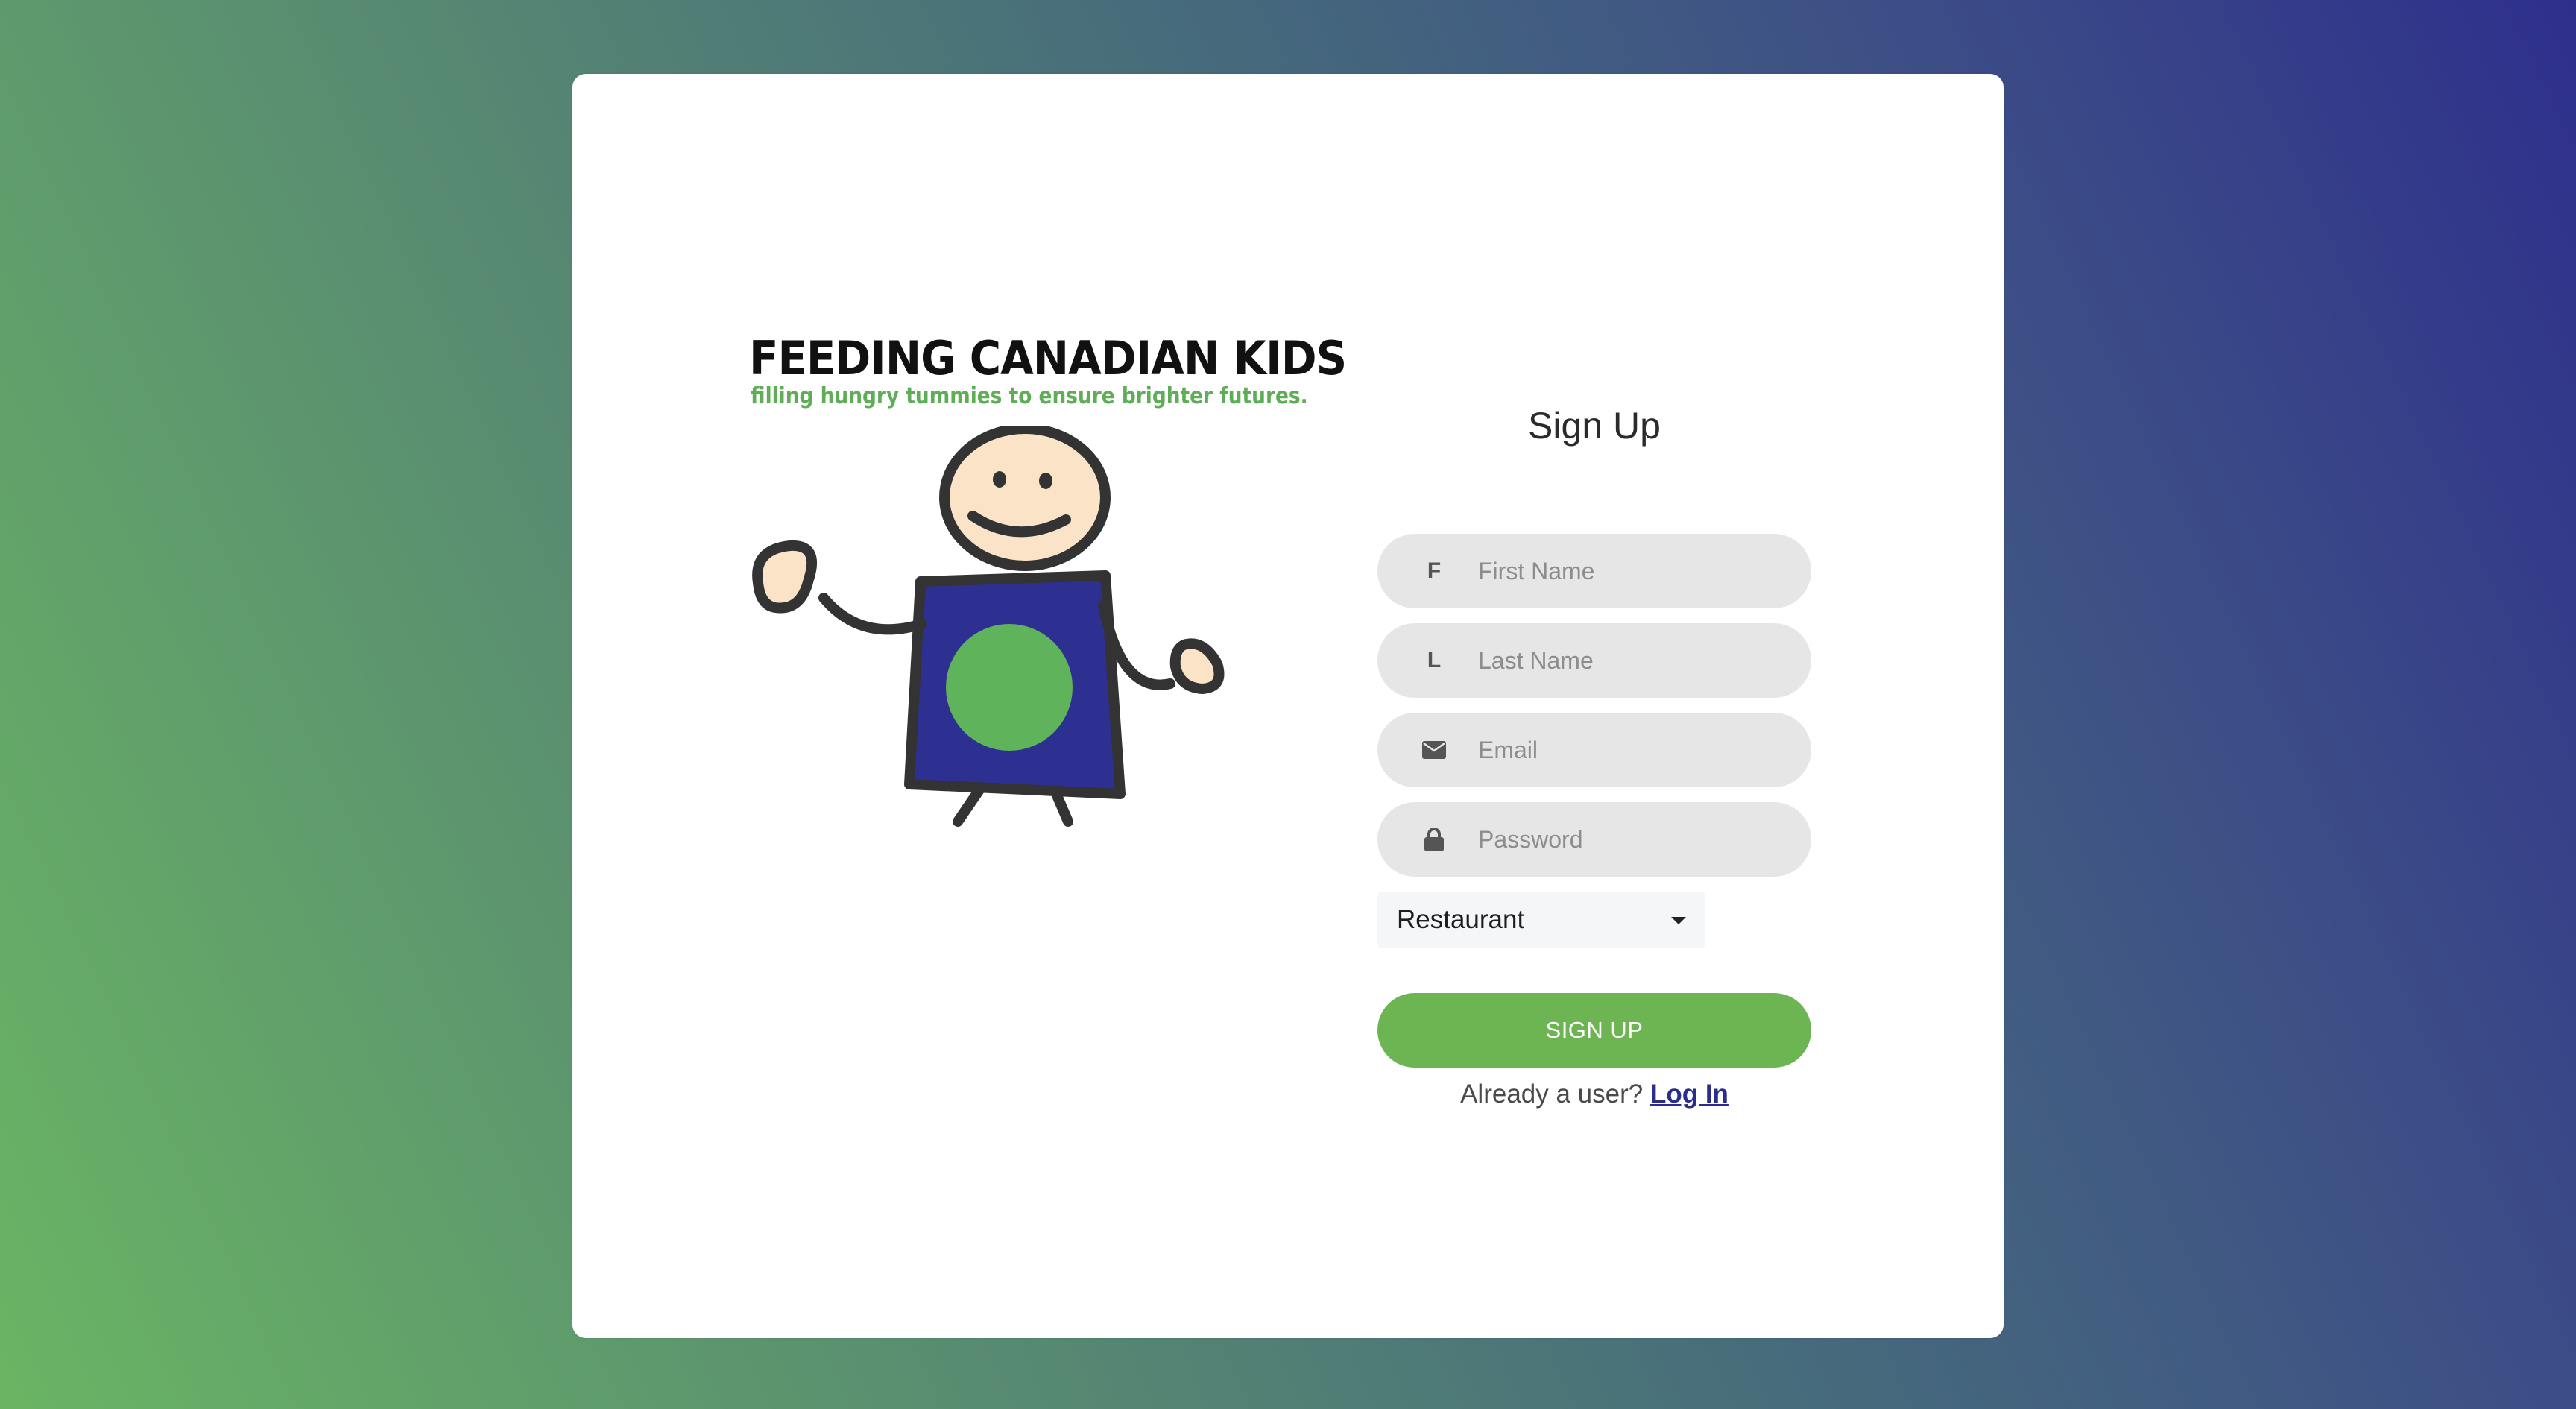 Image resolution: width=2576 pixels, height=1409 pixels. Describe the element at coordinates (1634, 571) in the screenshot. I see `first-name-input` at that location.